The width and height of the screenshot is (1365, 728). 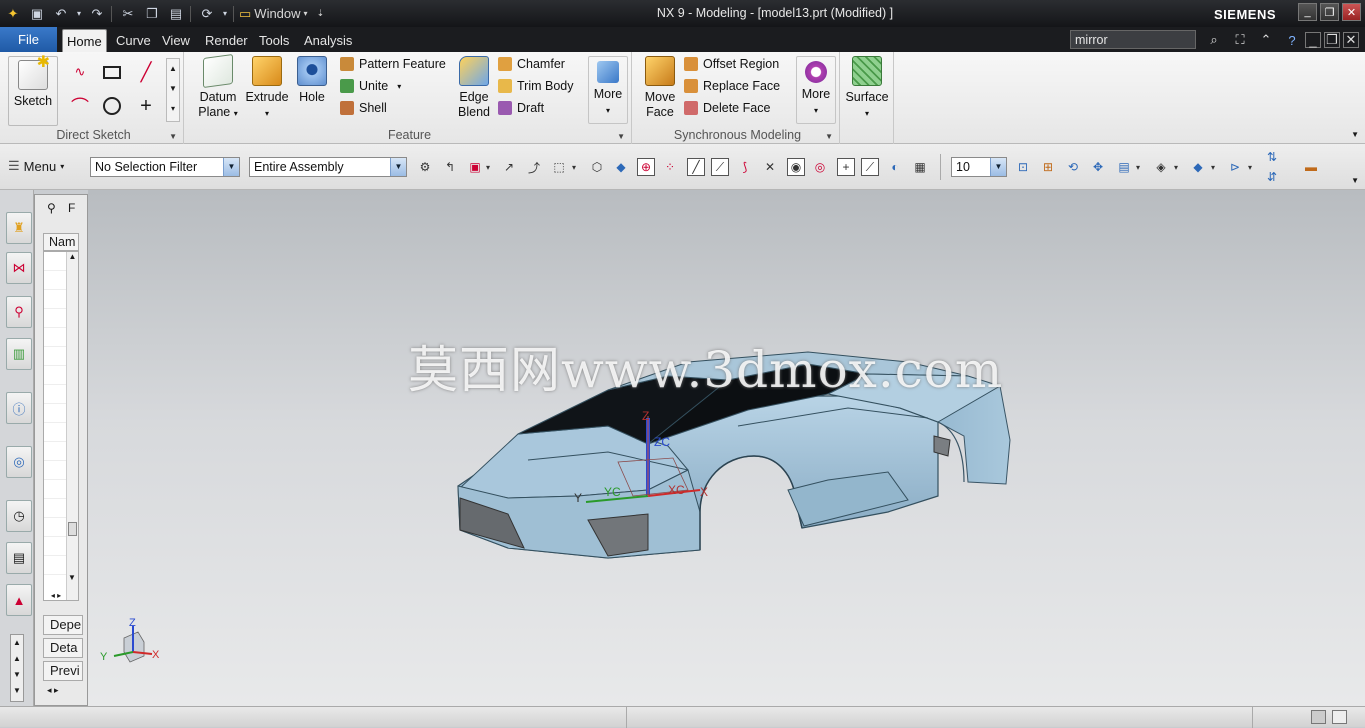 I want to click on help-icon: ?, so click(x=1292, y=40).